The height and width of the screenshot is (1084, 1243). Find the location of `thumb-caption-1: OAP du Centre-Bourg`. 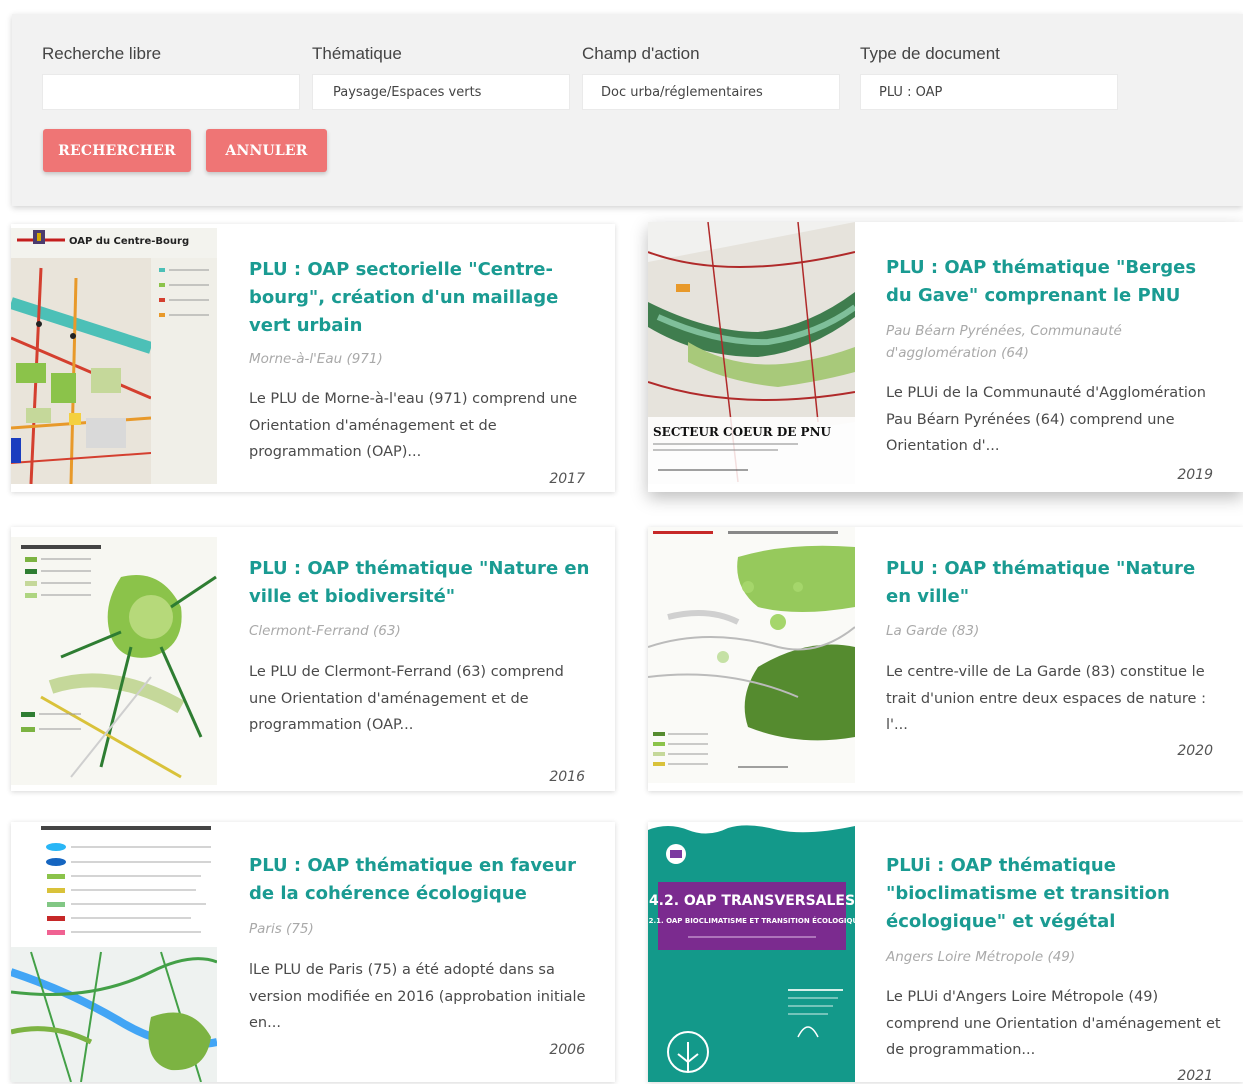

thumb-caption-1: OAP du Centre-Bourg is located at coordinates (129, 241).